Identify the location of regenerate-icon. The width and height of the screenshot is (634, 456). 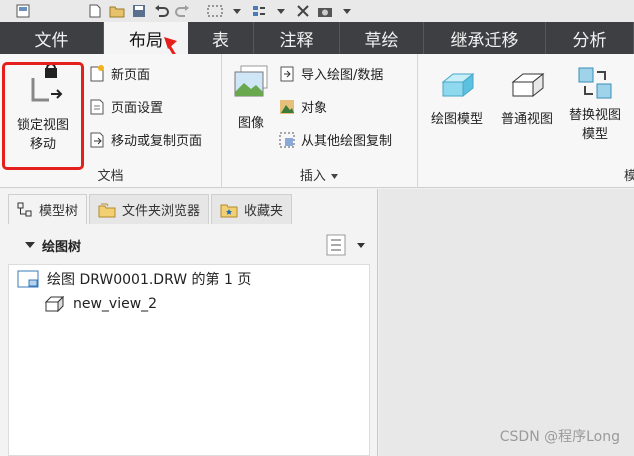
(259, 11).